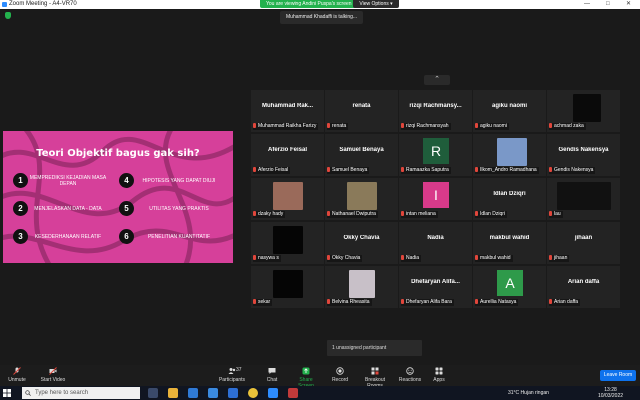 This screenshot has height=400, width=640. What do you see at coordinates (171, 180) in the screenshot?
I see `slide-item: 4 HIPOTESIS YANG DAPAT DIUJI` at bounding box center [171, 180].